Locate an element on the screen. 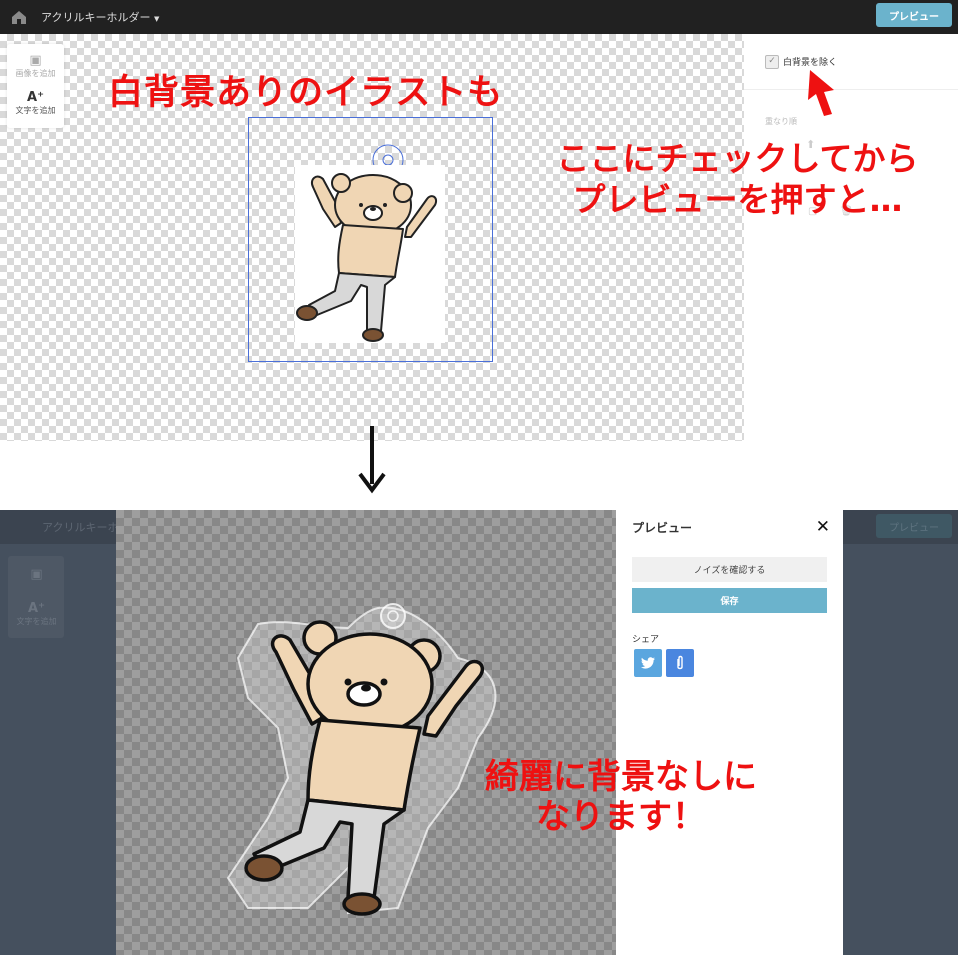 The image size is (958, 955). dimmed-add-text-tool: A⁺ 文字を追加 is located at coordinates (36, 614).